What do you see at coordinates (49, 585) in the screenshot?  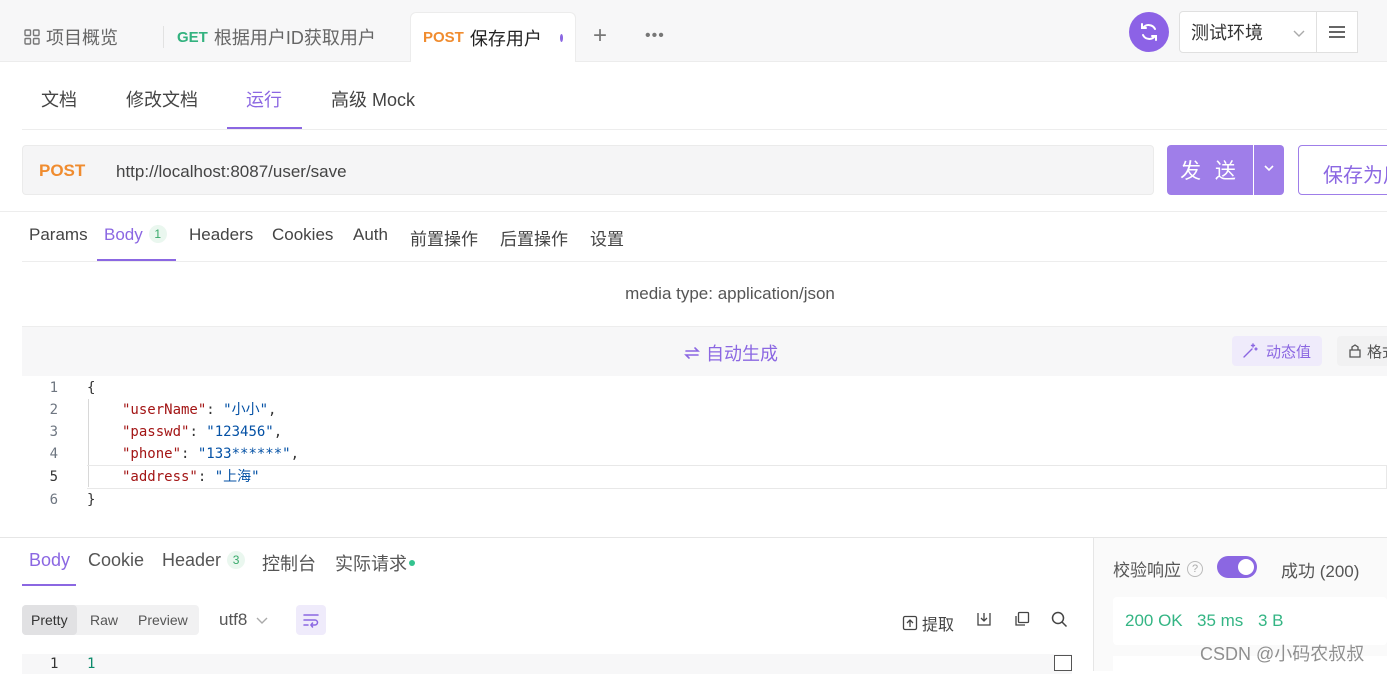 I see `response-tab-indicator` at bounding box center [49, 585].